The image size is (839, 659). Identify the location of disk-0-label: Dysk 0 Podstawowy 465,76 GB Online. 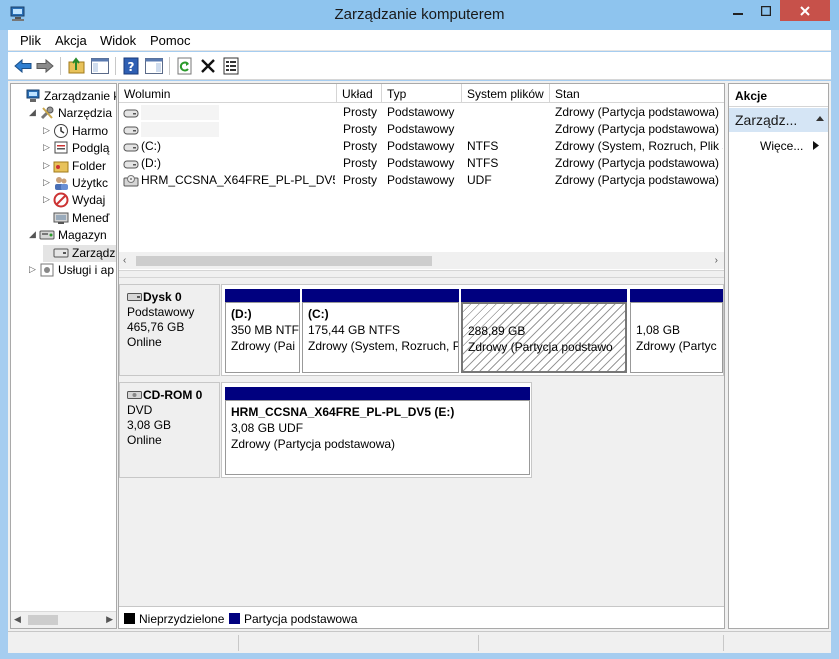
(169, 330).